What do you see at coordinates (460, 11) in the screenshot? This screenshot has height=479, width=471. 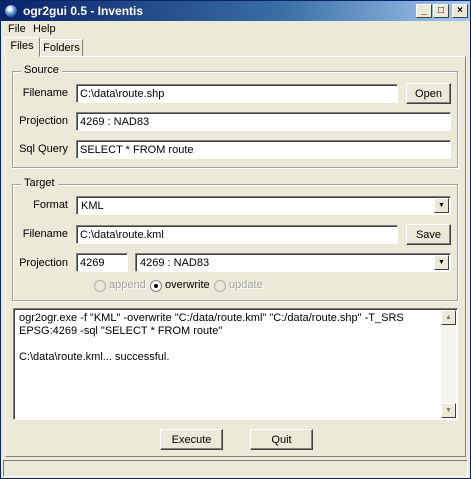 I see `close-button: ×` at bounding box center [460, 11].